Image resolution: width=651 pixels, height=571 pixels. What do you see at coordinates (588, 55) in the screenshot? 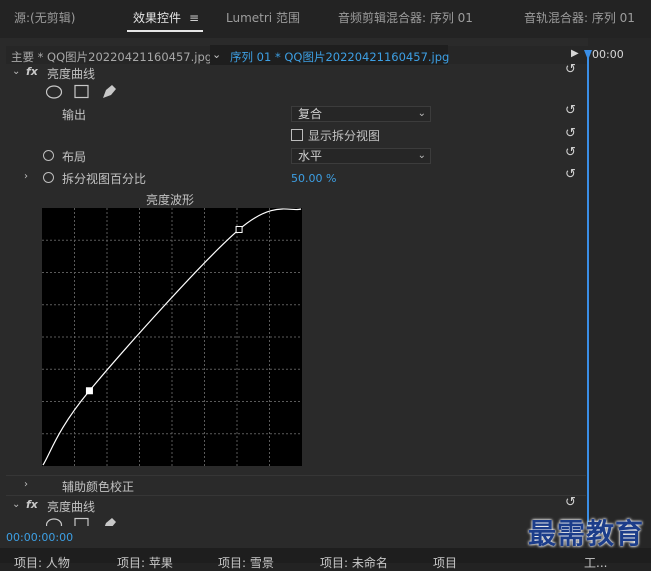
I see `playhead-handle` at bounding box center [588, 55].